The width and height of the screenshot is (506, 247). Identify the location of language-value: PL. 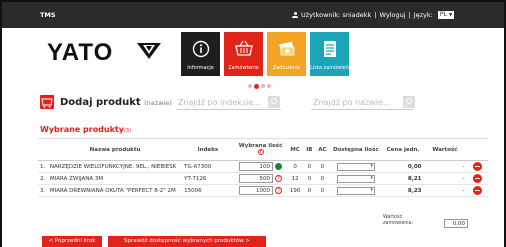
(443, 14).